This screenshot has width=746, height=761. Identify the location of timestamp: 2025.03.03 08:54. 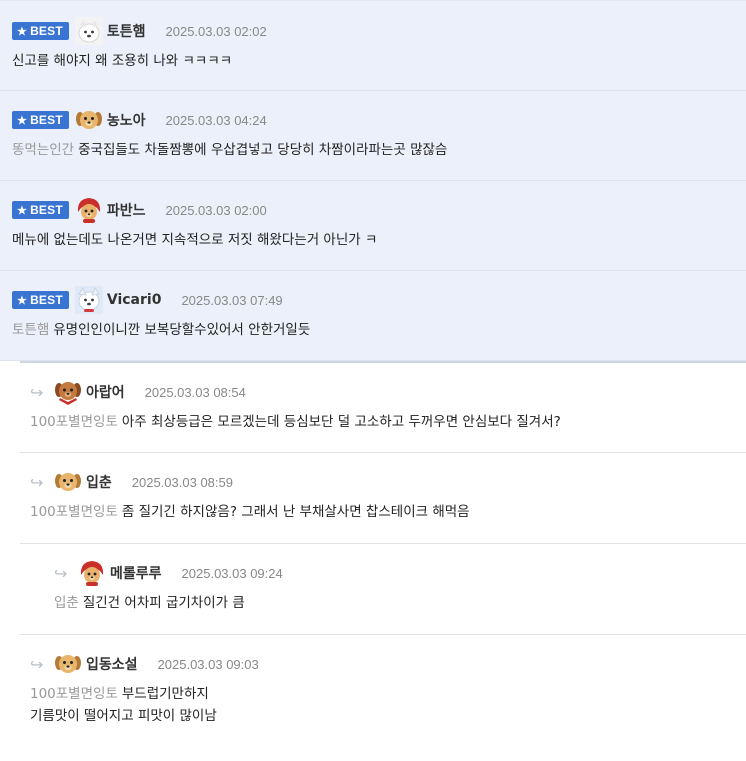
(195, 392).